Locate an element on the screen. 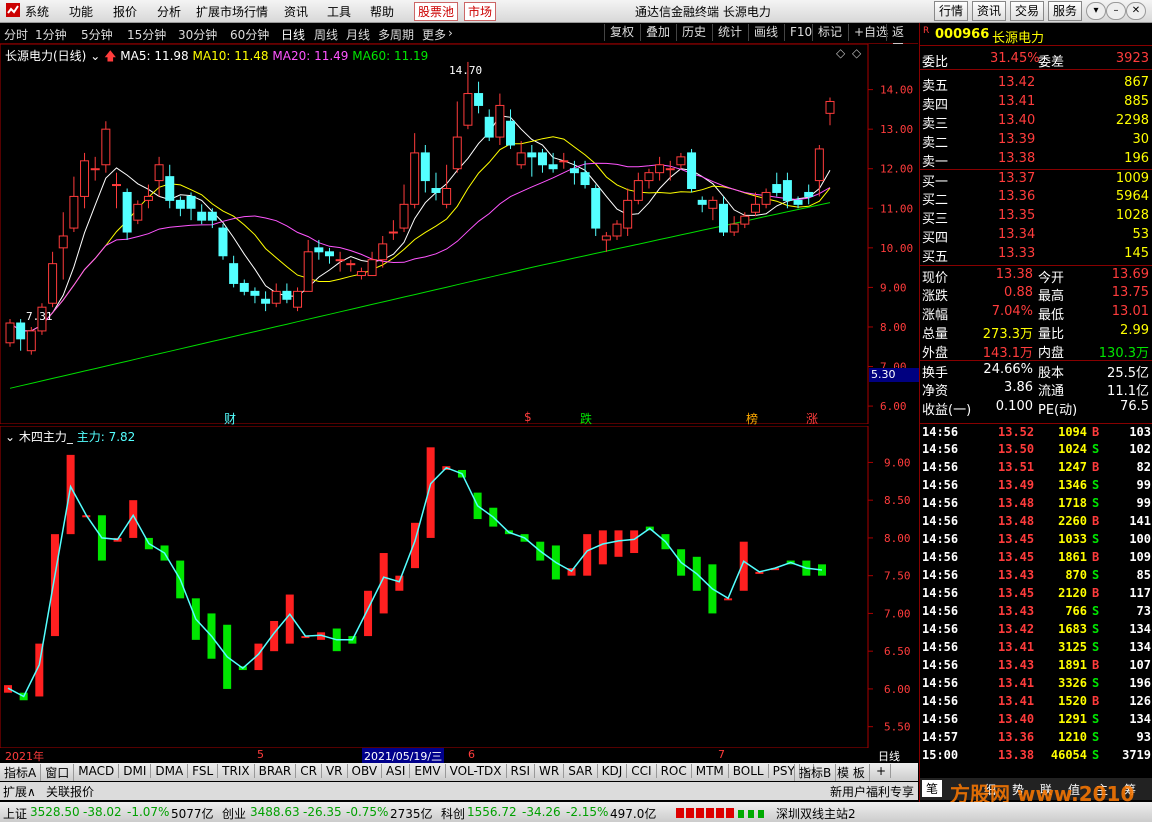  menu-quote: 报价 is located at coordinates (125, 11).